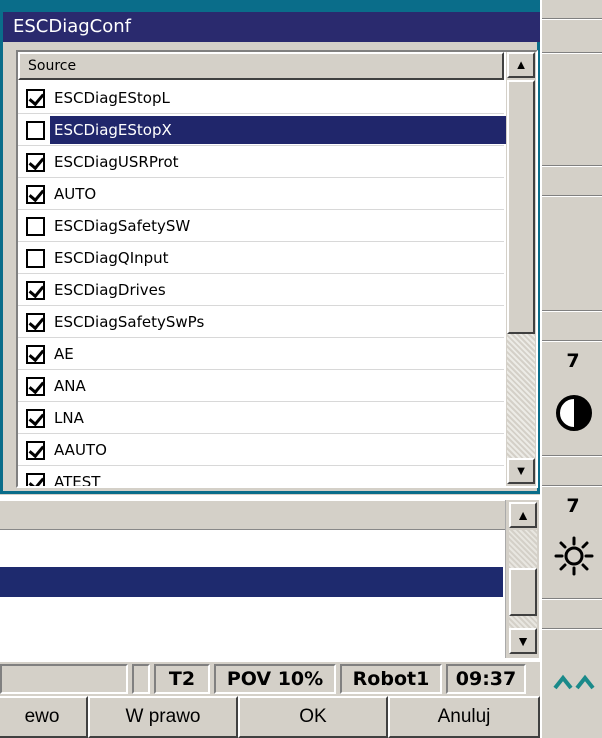  Describe the element at coordinates (275, 679) in the screenshot. I see `pov-indicator: POV 10%` at that location.